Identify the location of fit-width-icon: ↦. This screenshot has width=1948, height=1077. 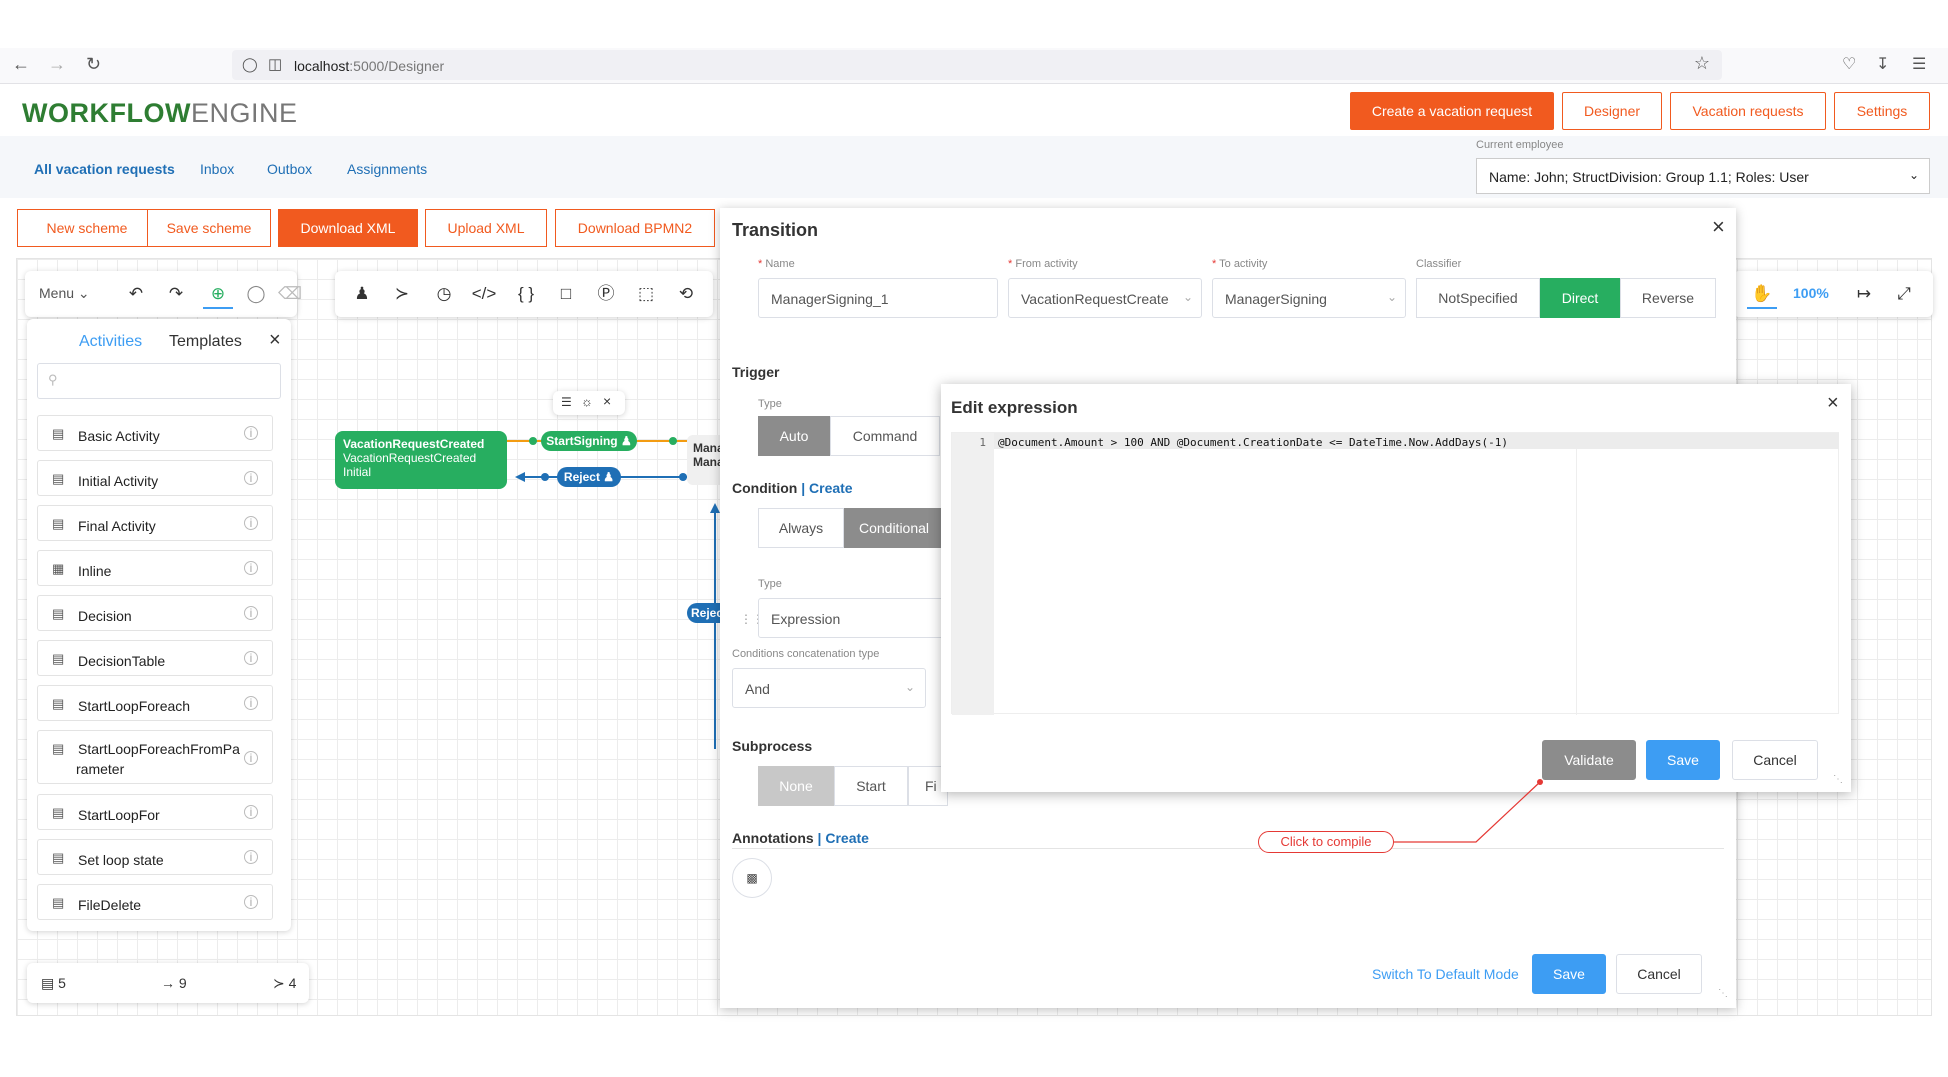
(1864, 294).